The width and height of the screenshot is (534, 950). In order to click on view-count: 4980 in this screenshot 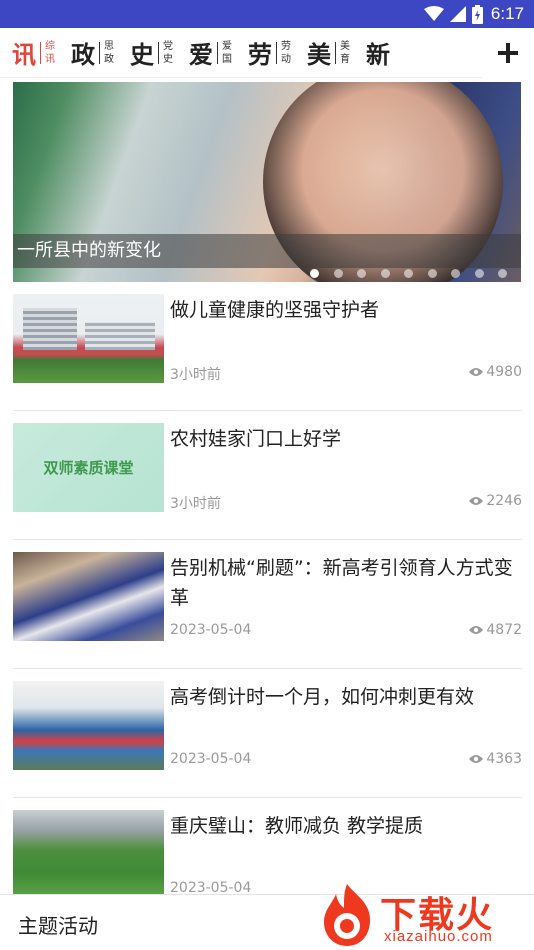, I will do `click(495, 372)`.